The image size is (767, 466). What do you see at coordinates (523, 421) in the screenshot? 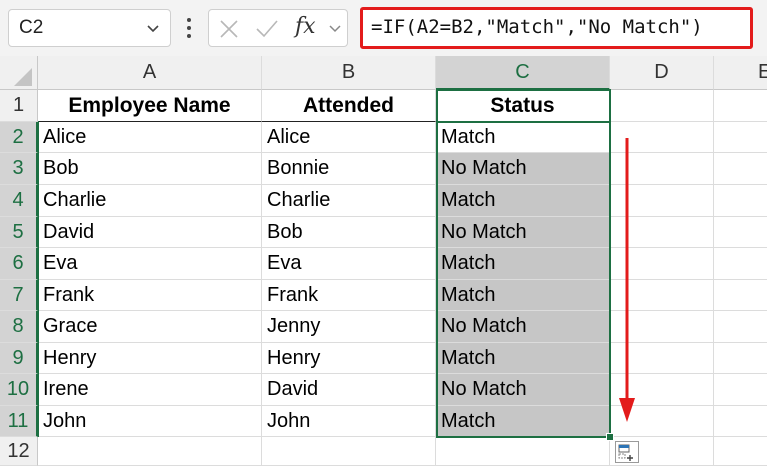
I see `cell-c11: Match` at bounding box center [523, 421].